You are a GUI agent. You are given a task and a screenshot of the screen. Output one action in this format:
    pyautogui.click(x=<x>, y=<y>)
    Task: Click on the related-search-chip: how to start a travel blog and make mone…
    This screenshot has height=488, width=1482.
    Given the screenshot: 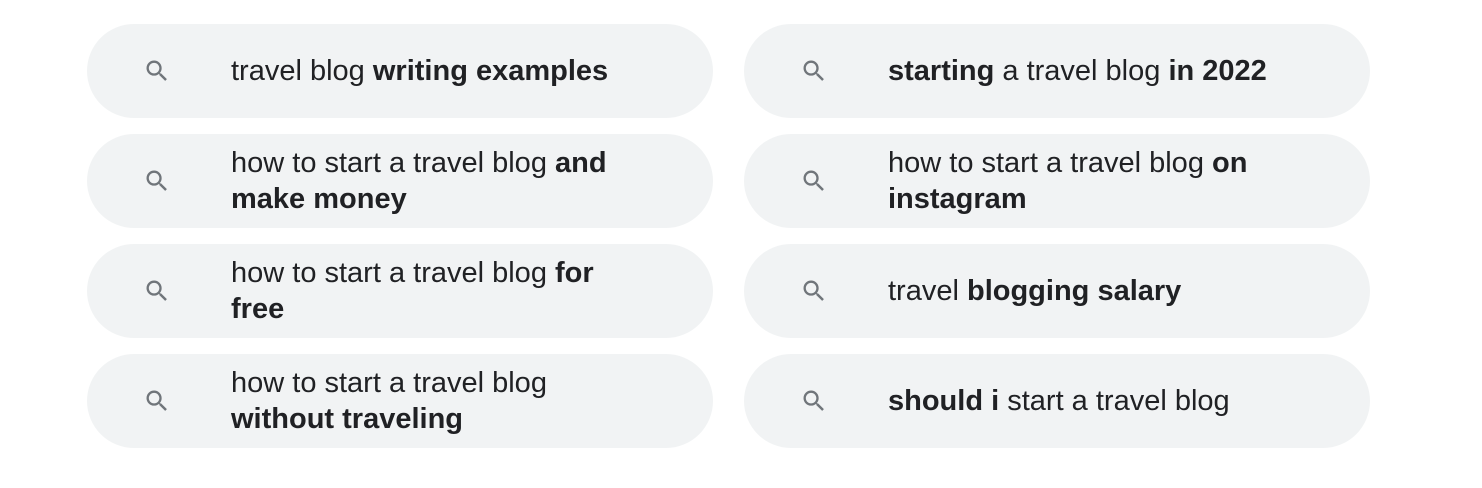 What is the action you would take?
    pyautogui.click(x=400, y=181)
    